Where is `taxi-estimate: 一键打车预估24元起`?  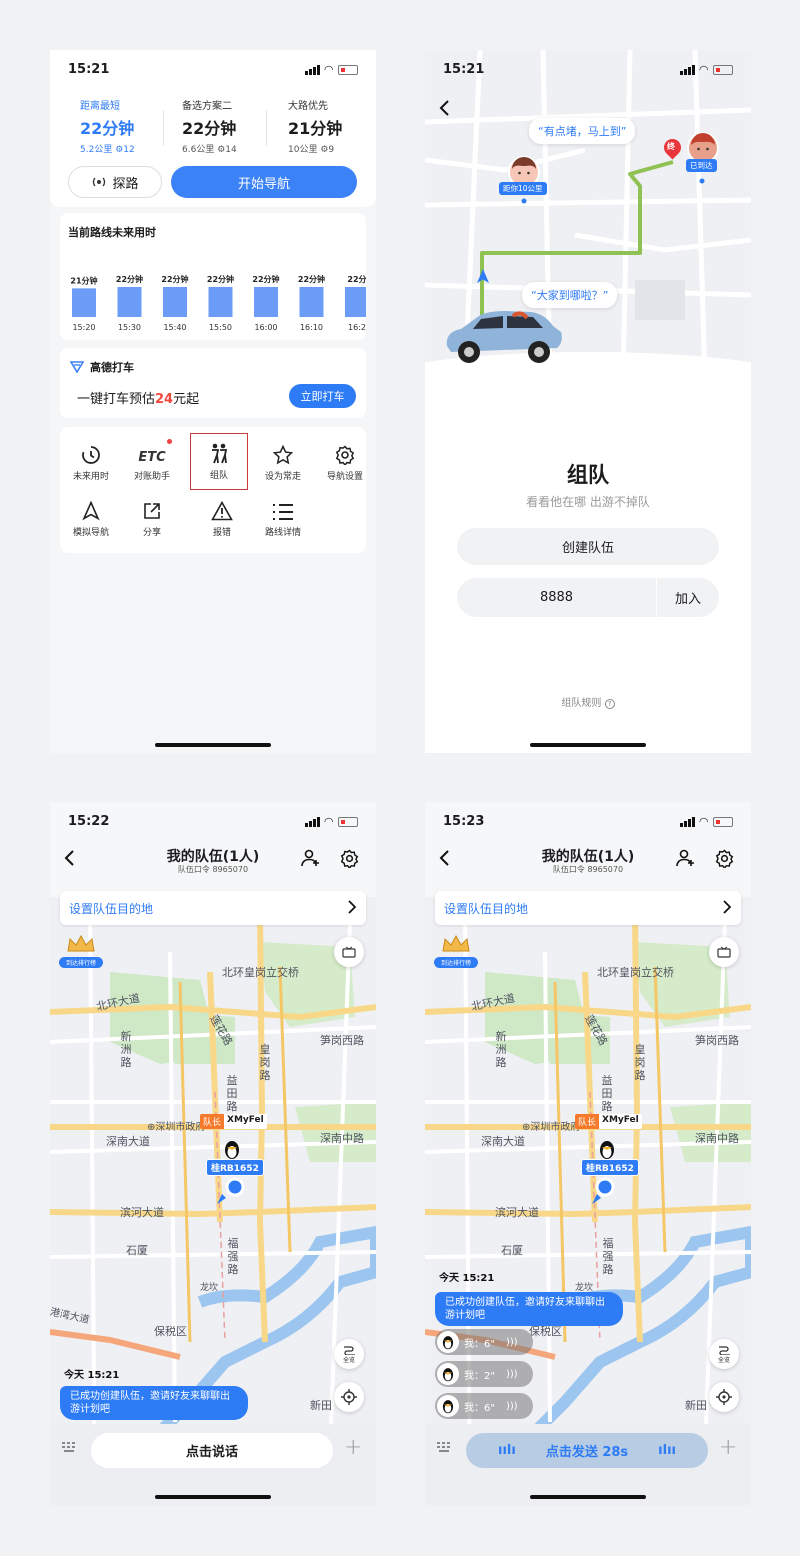
taxi-estimate: 一键打车预估24元起 is located at coordinates (138, 399).